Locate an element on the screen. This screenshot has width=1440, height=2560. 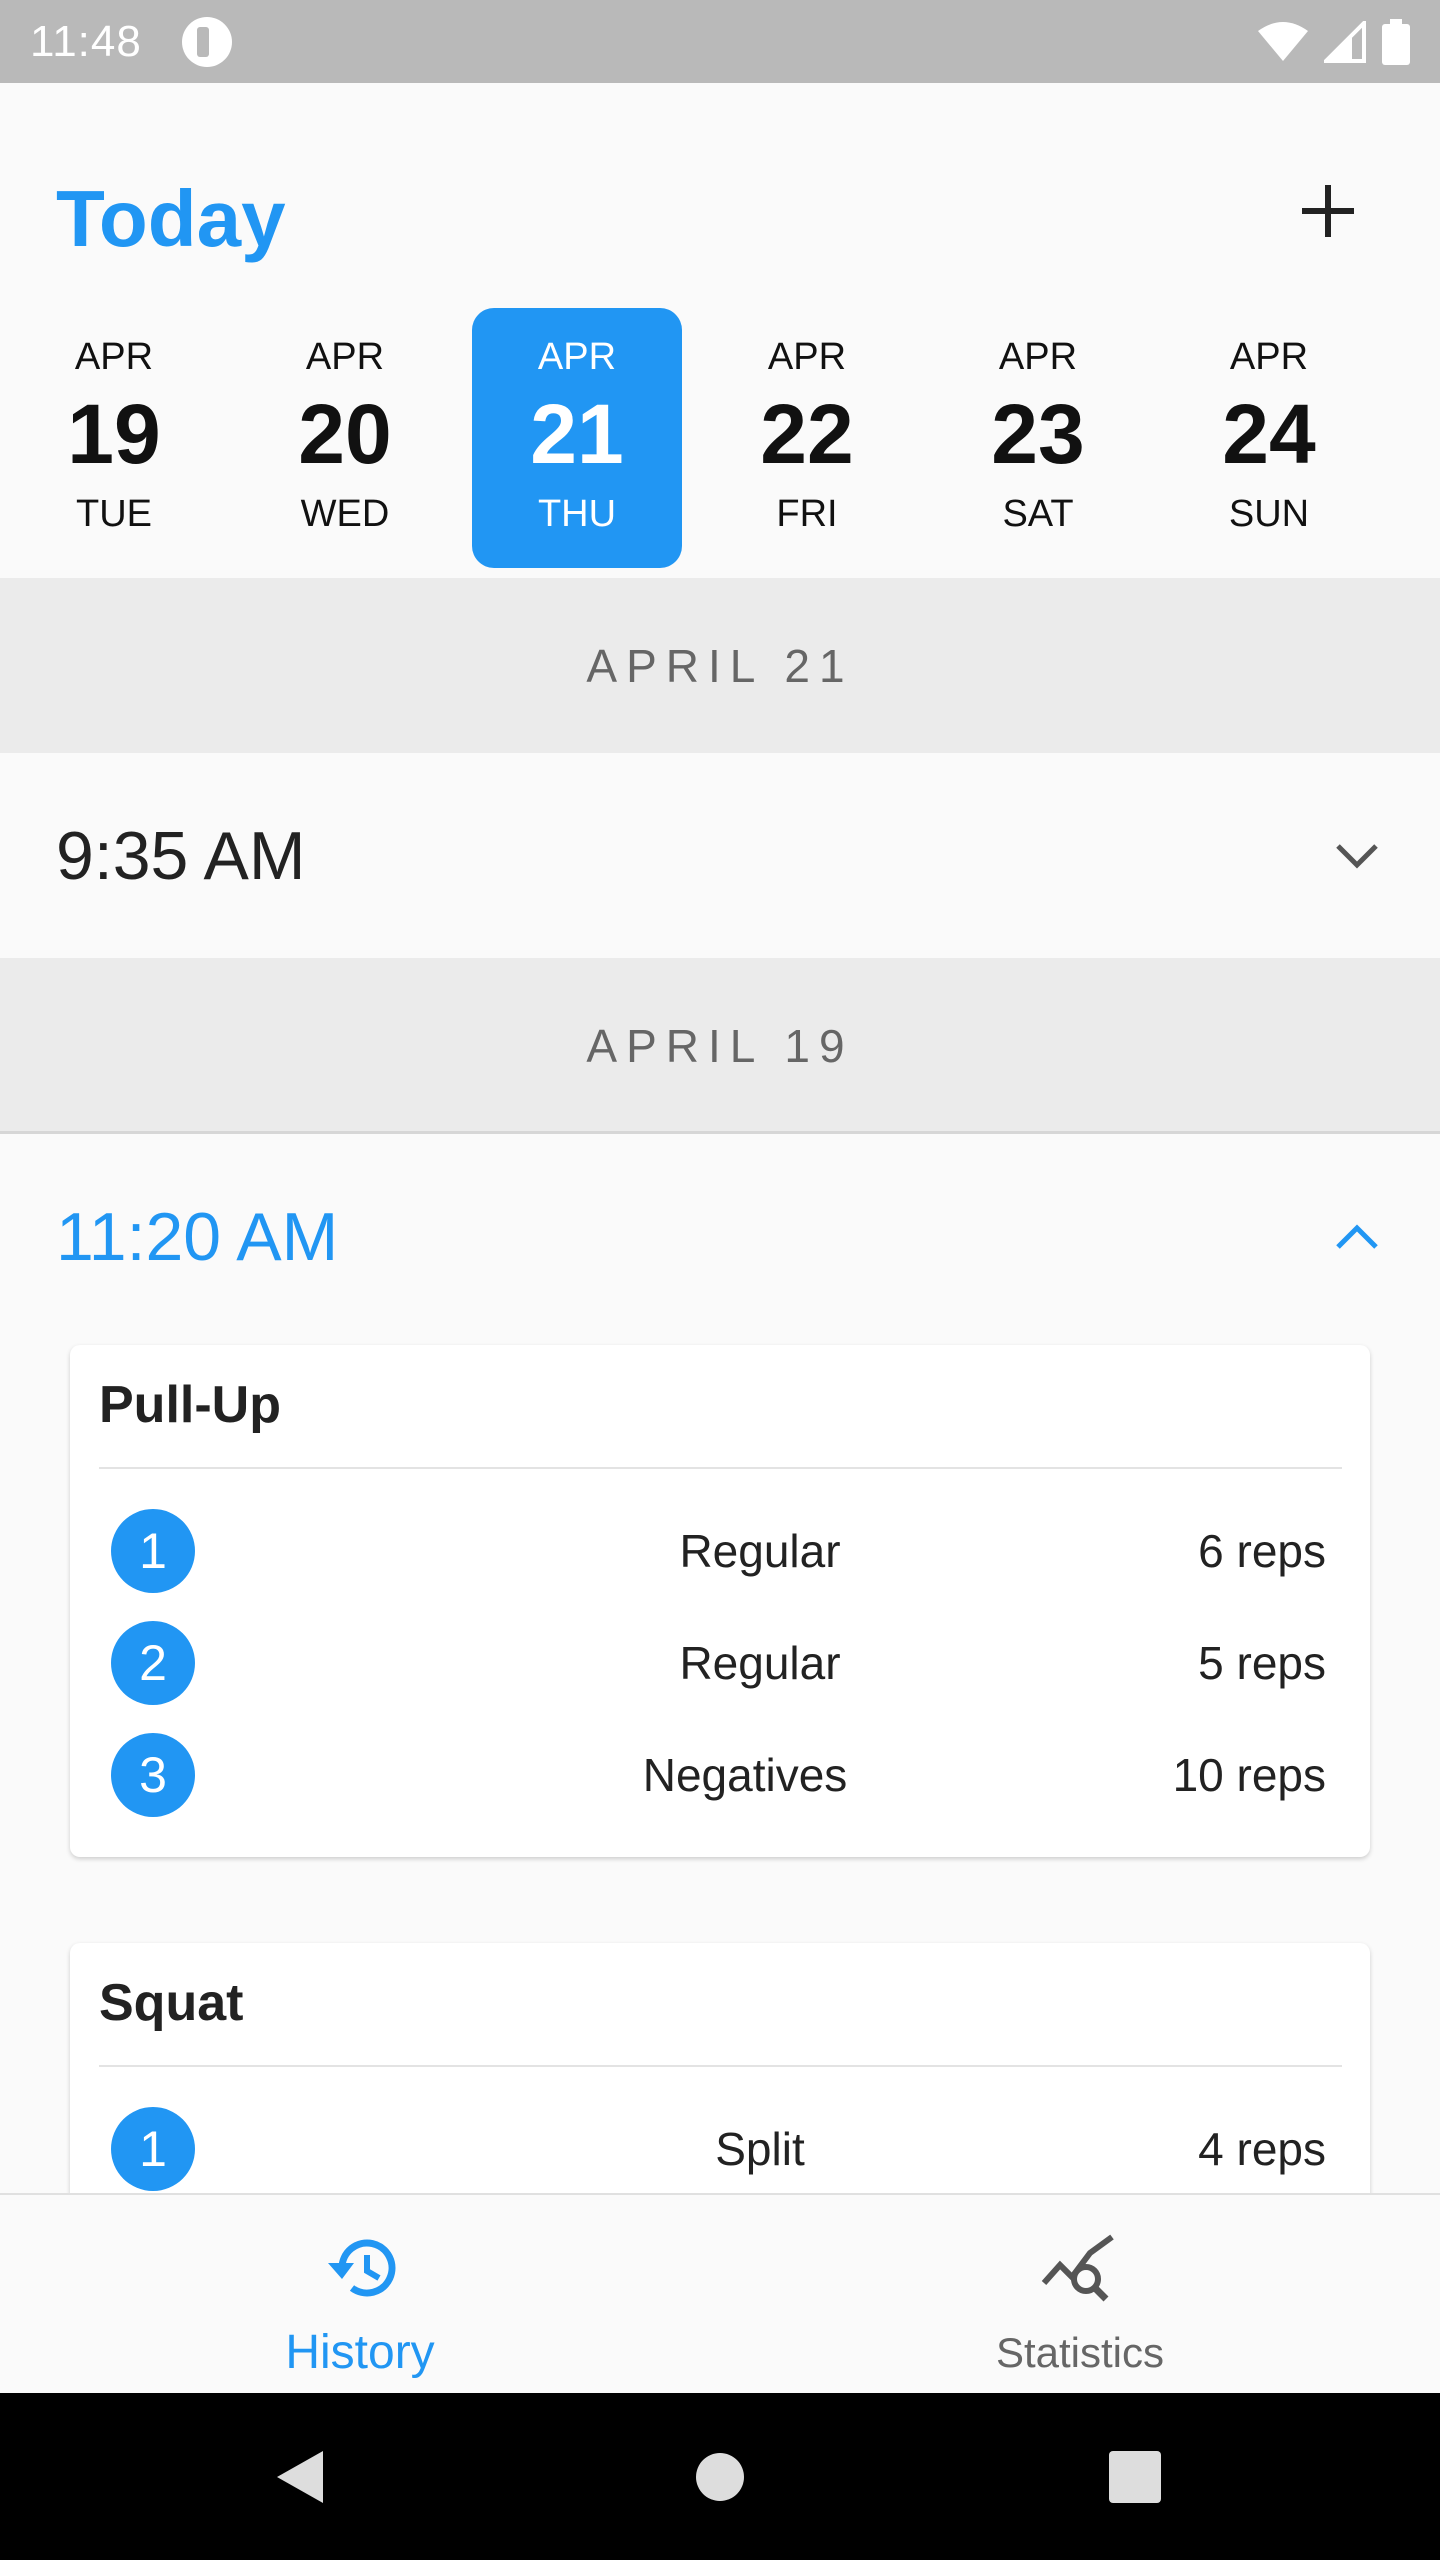
set-reps: 6 reps is located at coordinates (1262, 1551).